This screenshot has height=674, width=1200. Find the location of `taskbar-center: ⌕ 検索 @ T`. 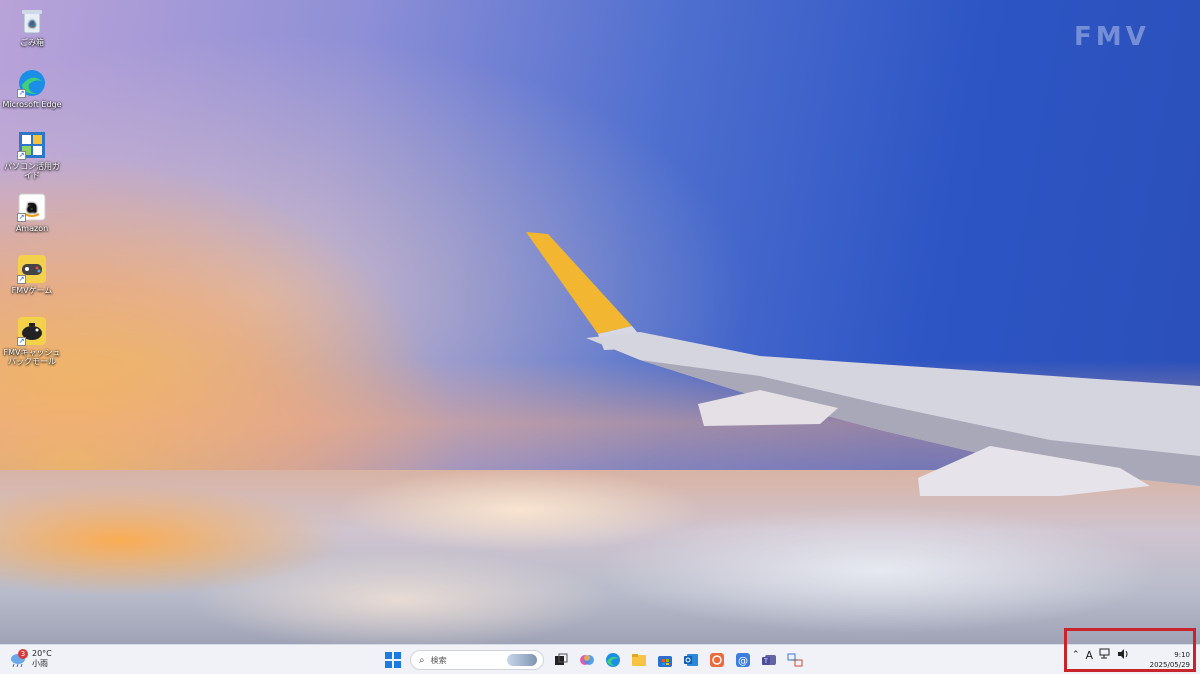

taskbar-center: ⌕ 検索 @ T is located at coordinates (596, 660).